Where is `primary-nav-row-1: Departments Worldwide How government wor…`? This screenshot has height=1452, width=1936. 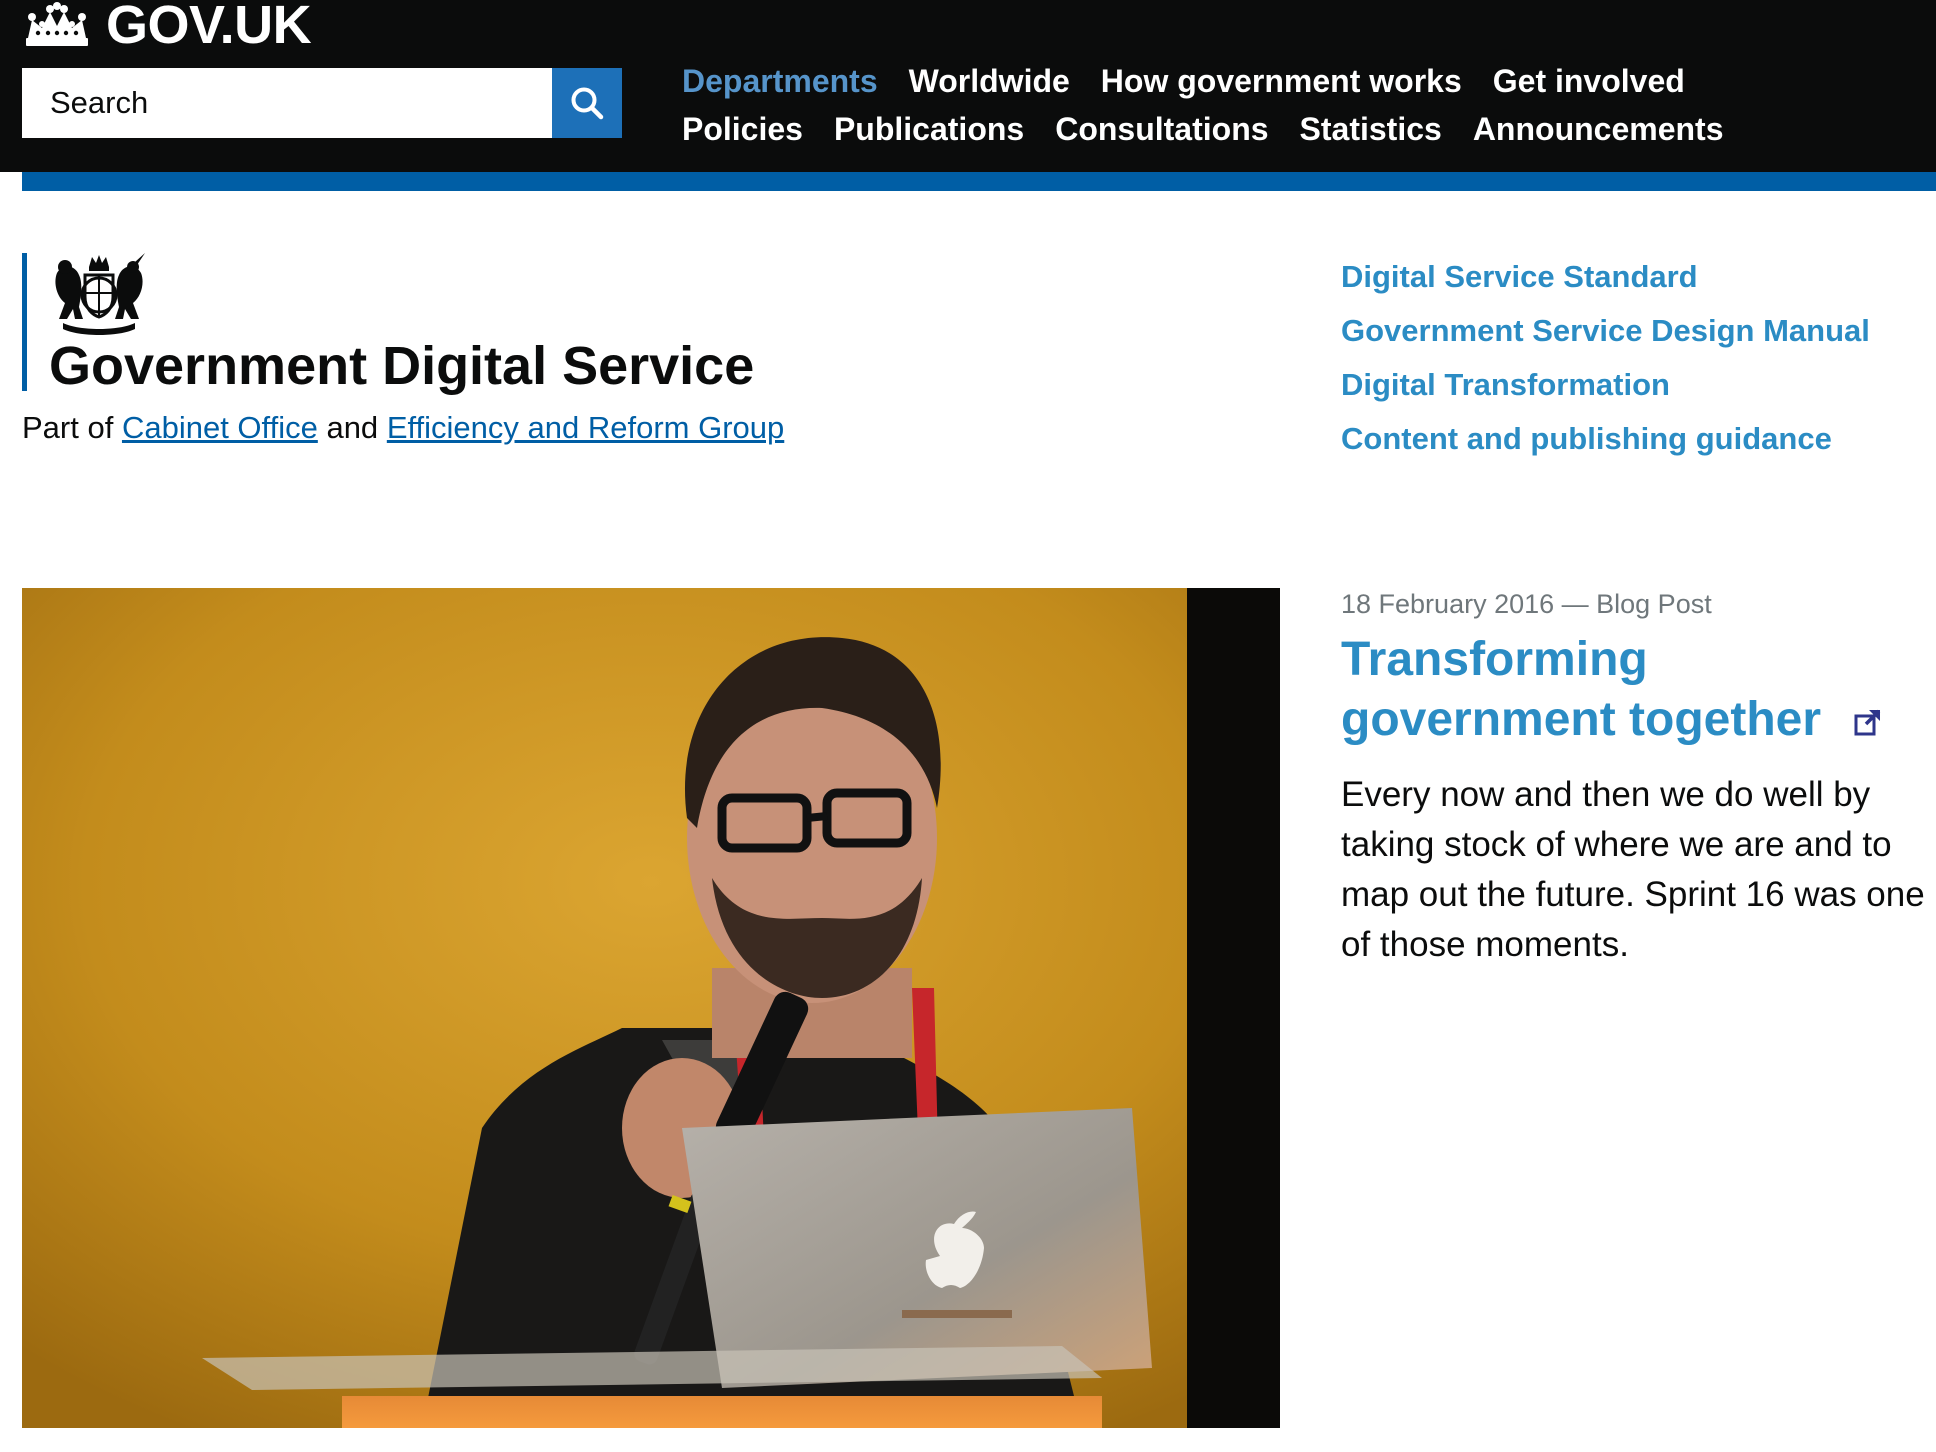
primary-nav-row-1: Departments Worldwide How government wor… is located at coordinates (1199, 81).